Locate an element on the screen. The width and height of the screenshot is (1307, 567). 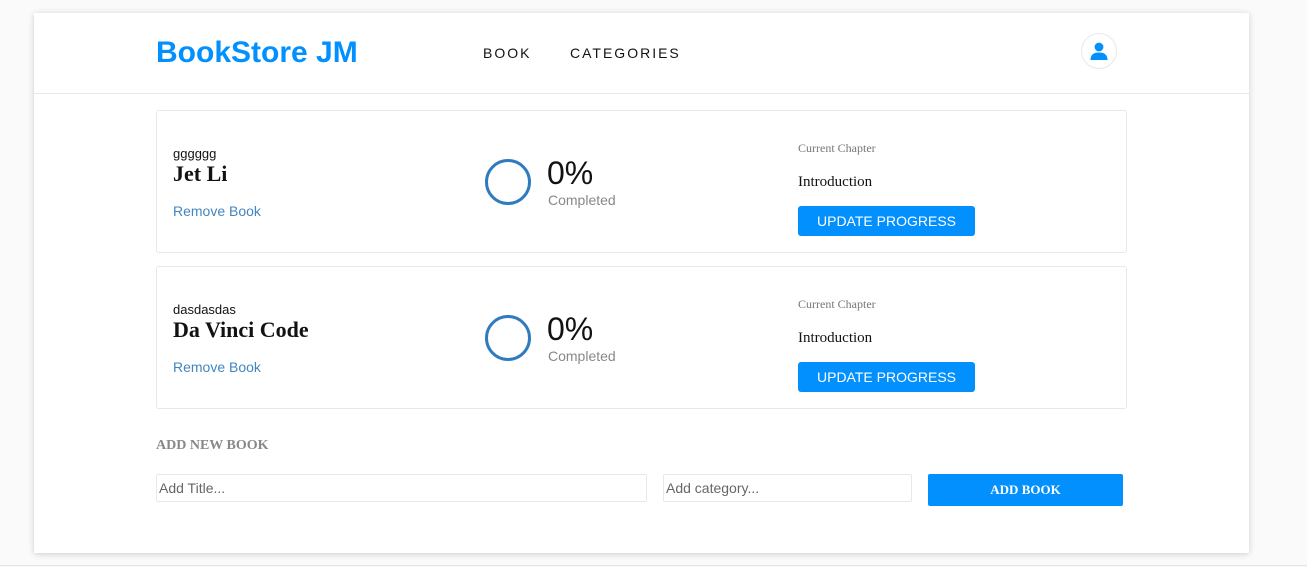
category-input is located at coordinates (787, 488).